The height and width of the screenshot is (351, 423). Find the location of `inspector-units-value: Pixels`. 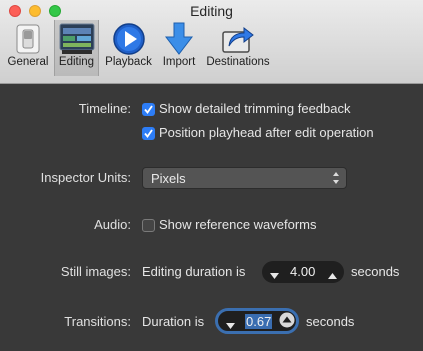

inspector-units-value: Pixels is located at coordinates (168, 178).